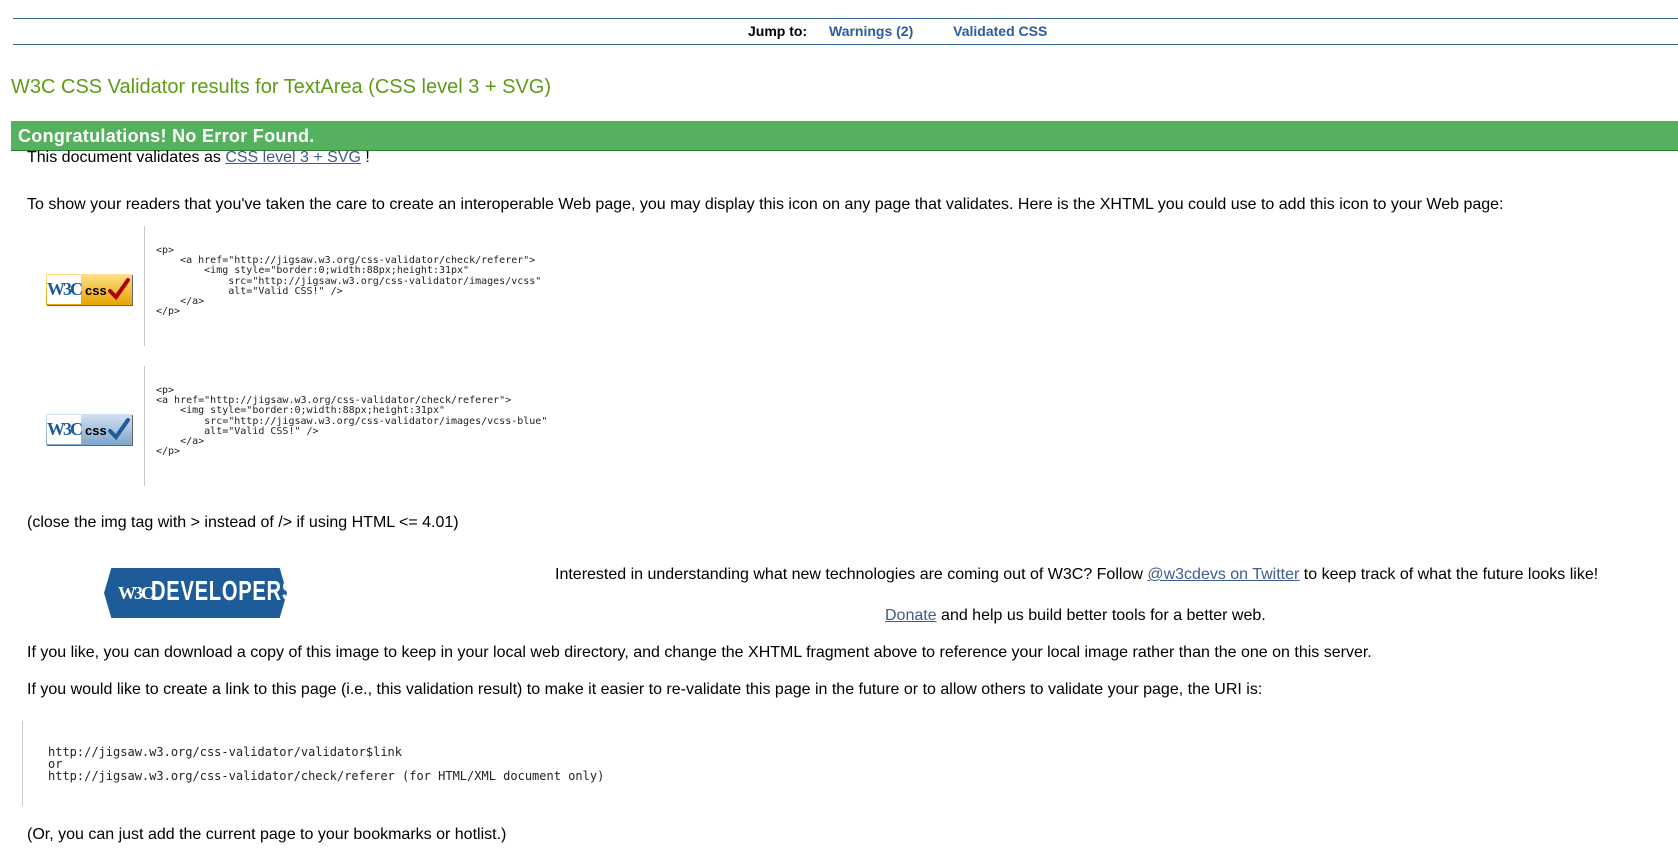 The image size is (1678, 849). What do you see at coordinates (126, 157) in the screenshot?
I see `validates-prefix: This document validates as` at bounding box center [126, 157].